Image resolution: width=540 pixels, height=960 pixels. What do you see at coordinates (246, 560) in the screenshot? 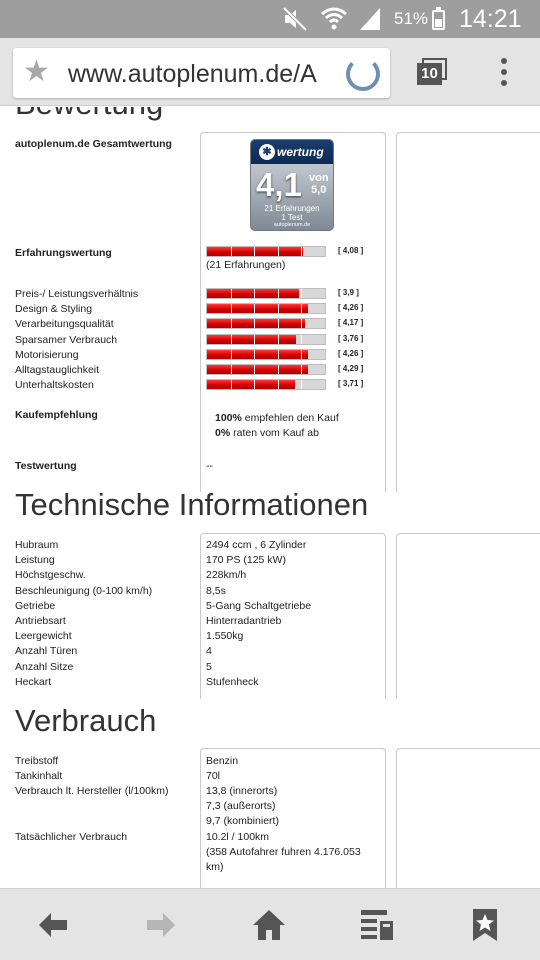
I see `spec-value: 170 PS (125 kW)` at bounding box center [246, 560].